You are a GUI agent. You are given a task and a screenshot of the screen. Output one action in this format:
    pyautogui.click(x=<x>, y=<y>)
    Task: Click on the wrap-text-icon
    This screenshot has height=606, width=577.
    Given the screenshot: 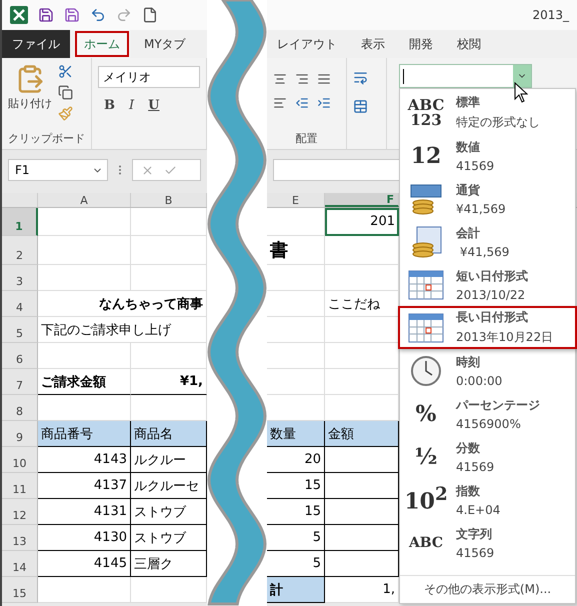 What is the action you would take?
    pyautogui.click(x=360, y=77)
    